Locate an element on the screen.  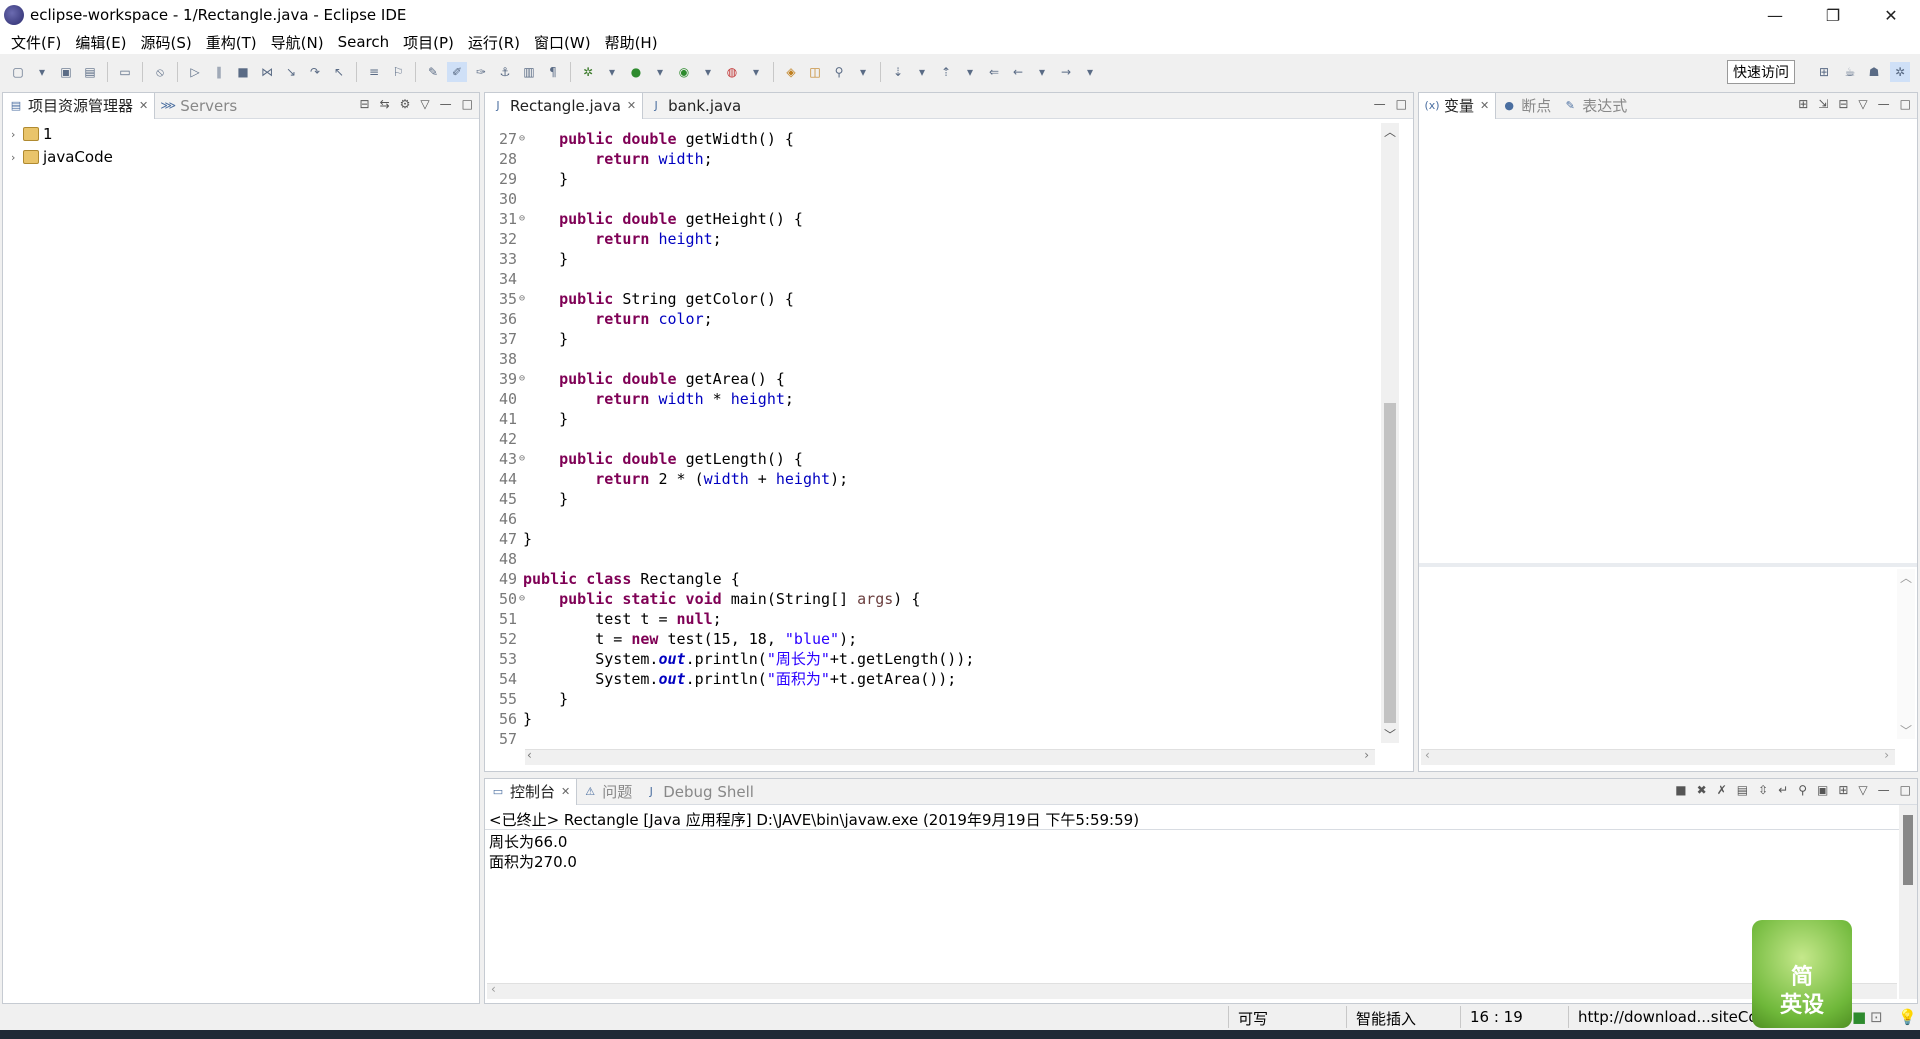
close-button: ✕ is located at coordinates (1891, 15).